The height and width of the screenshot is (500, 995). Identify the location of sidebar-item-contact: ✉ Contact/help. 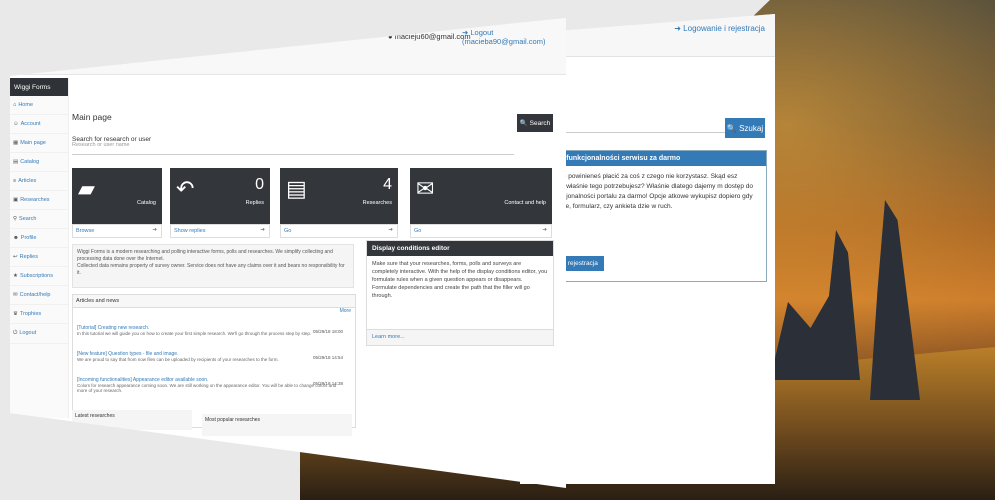
(39, 295).